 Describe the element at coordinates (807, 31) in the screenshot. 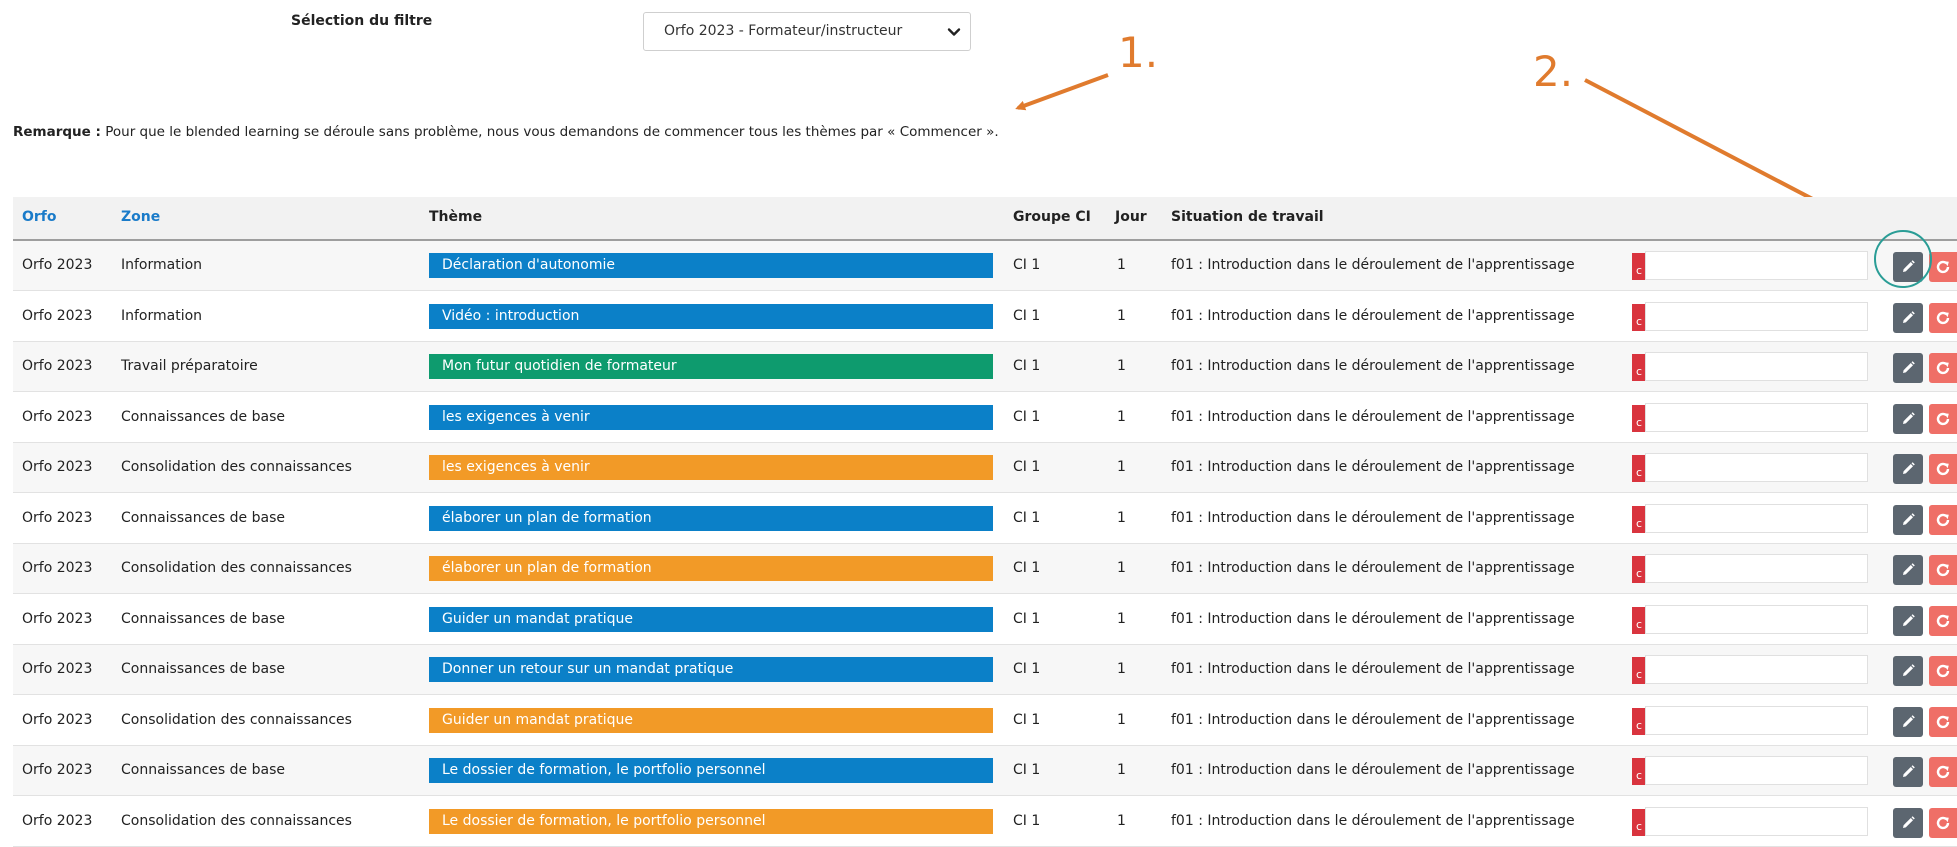

I see `filter-select: Orfo 2023 - Formateur/instructeur` at that location.